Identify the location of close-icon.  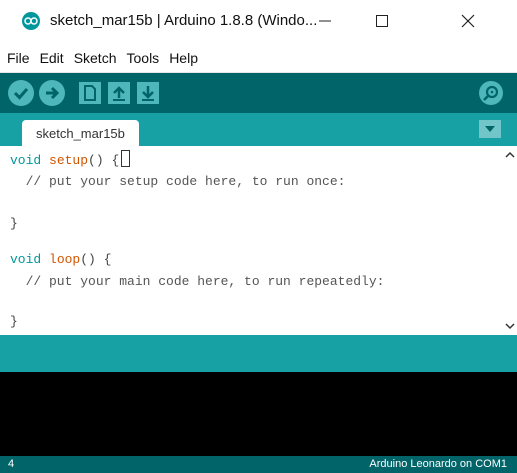
(468, 21).